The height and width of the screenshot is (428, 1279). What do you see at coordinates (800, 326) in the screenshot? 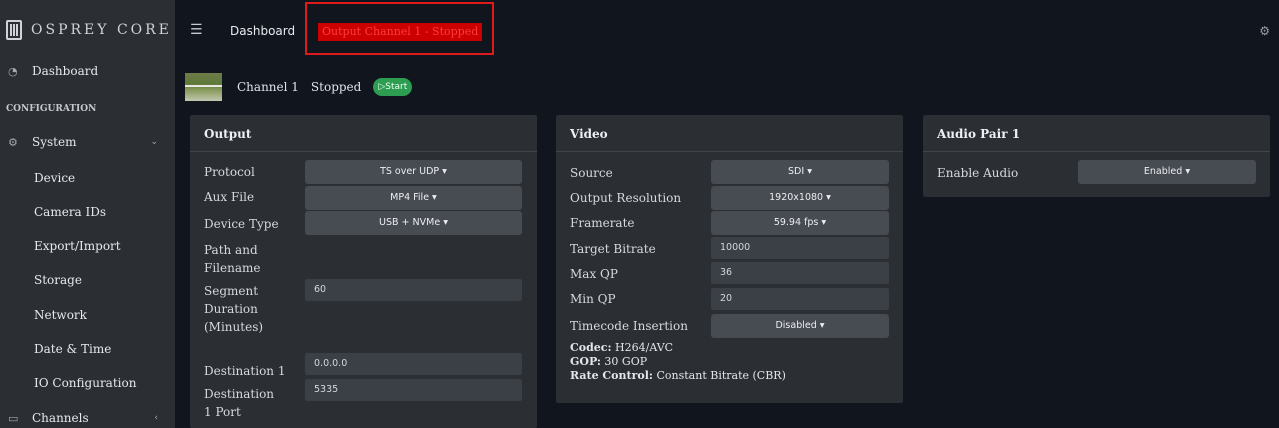
I see `timecode-insertion-dropdown: Disabled ▾` at bounding box center [800, 326].